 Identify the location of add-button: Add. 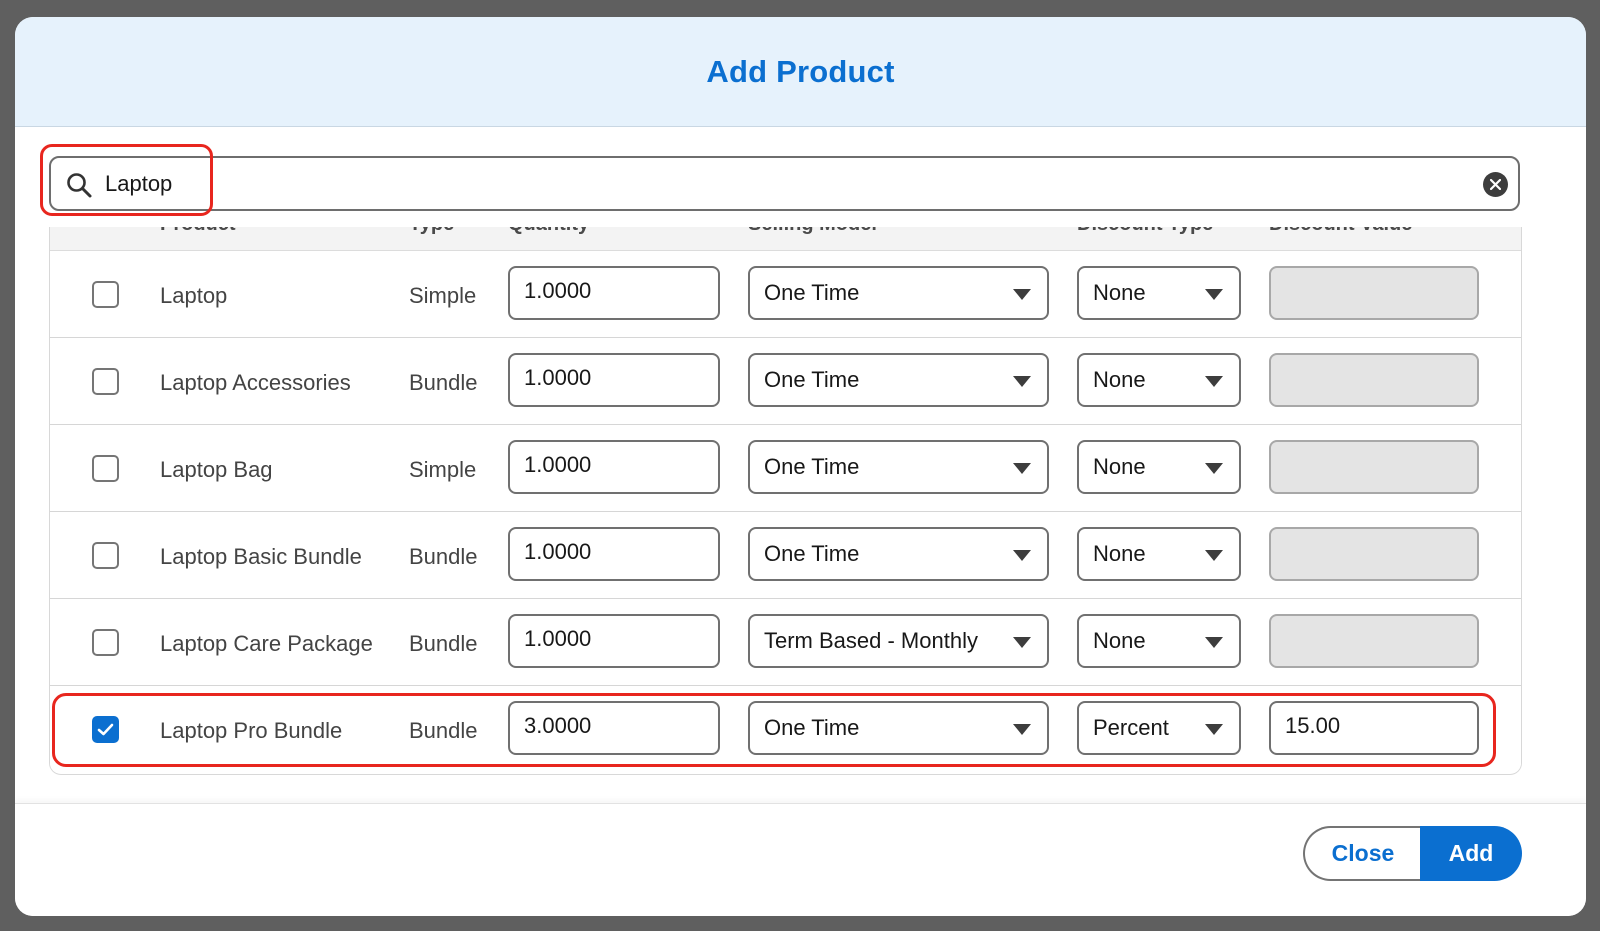
(1471, 853).